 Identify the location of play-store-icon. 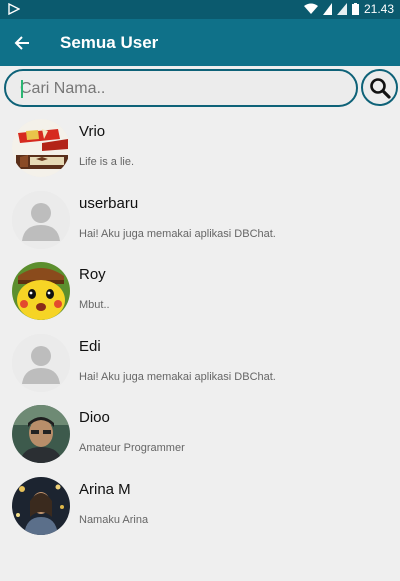
(14, 9).